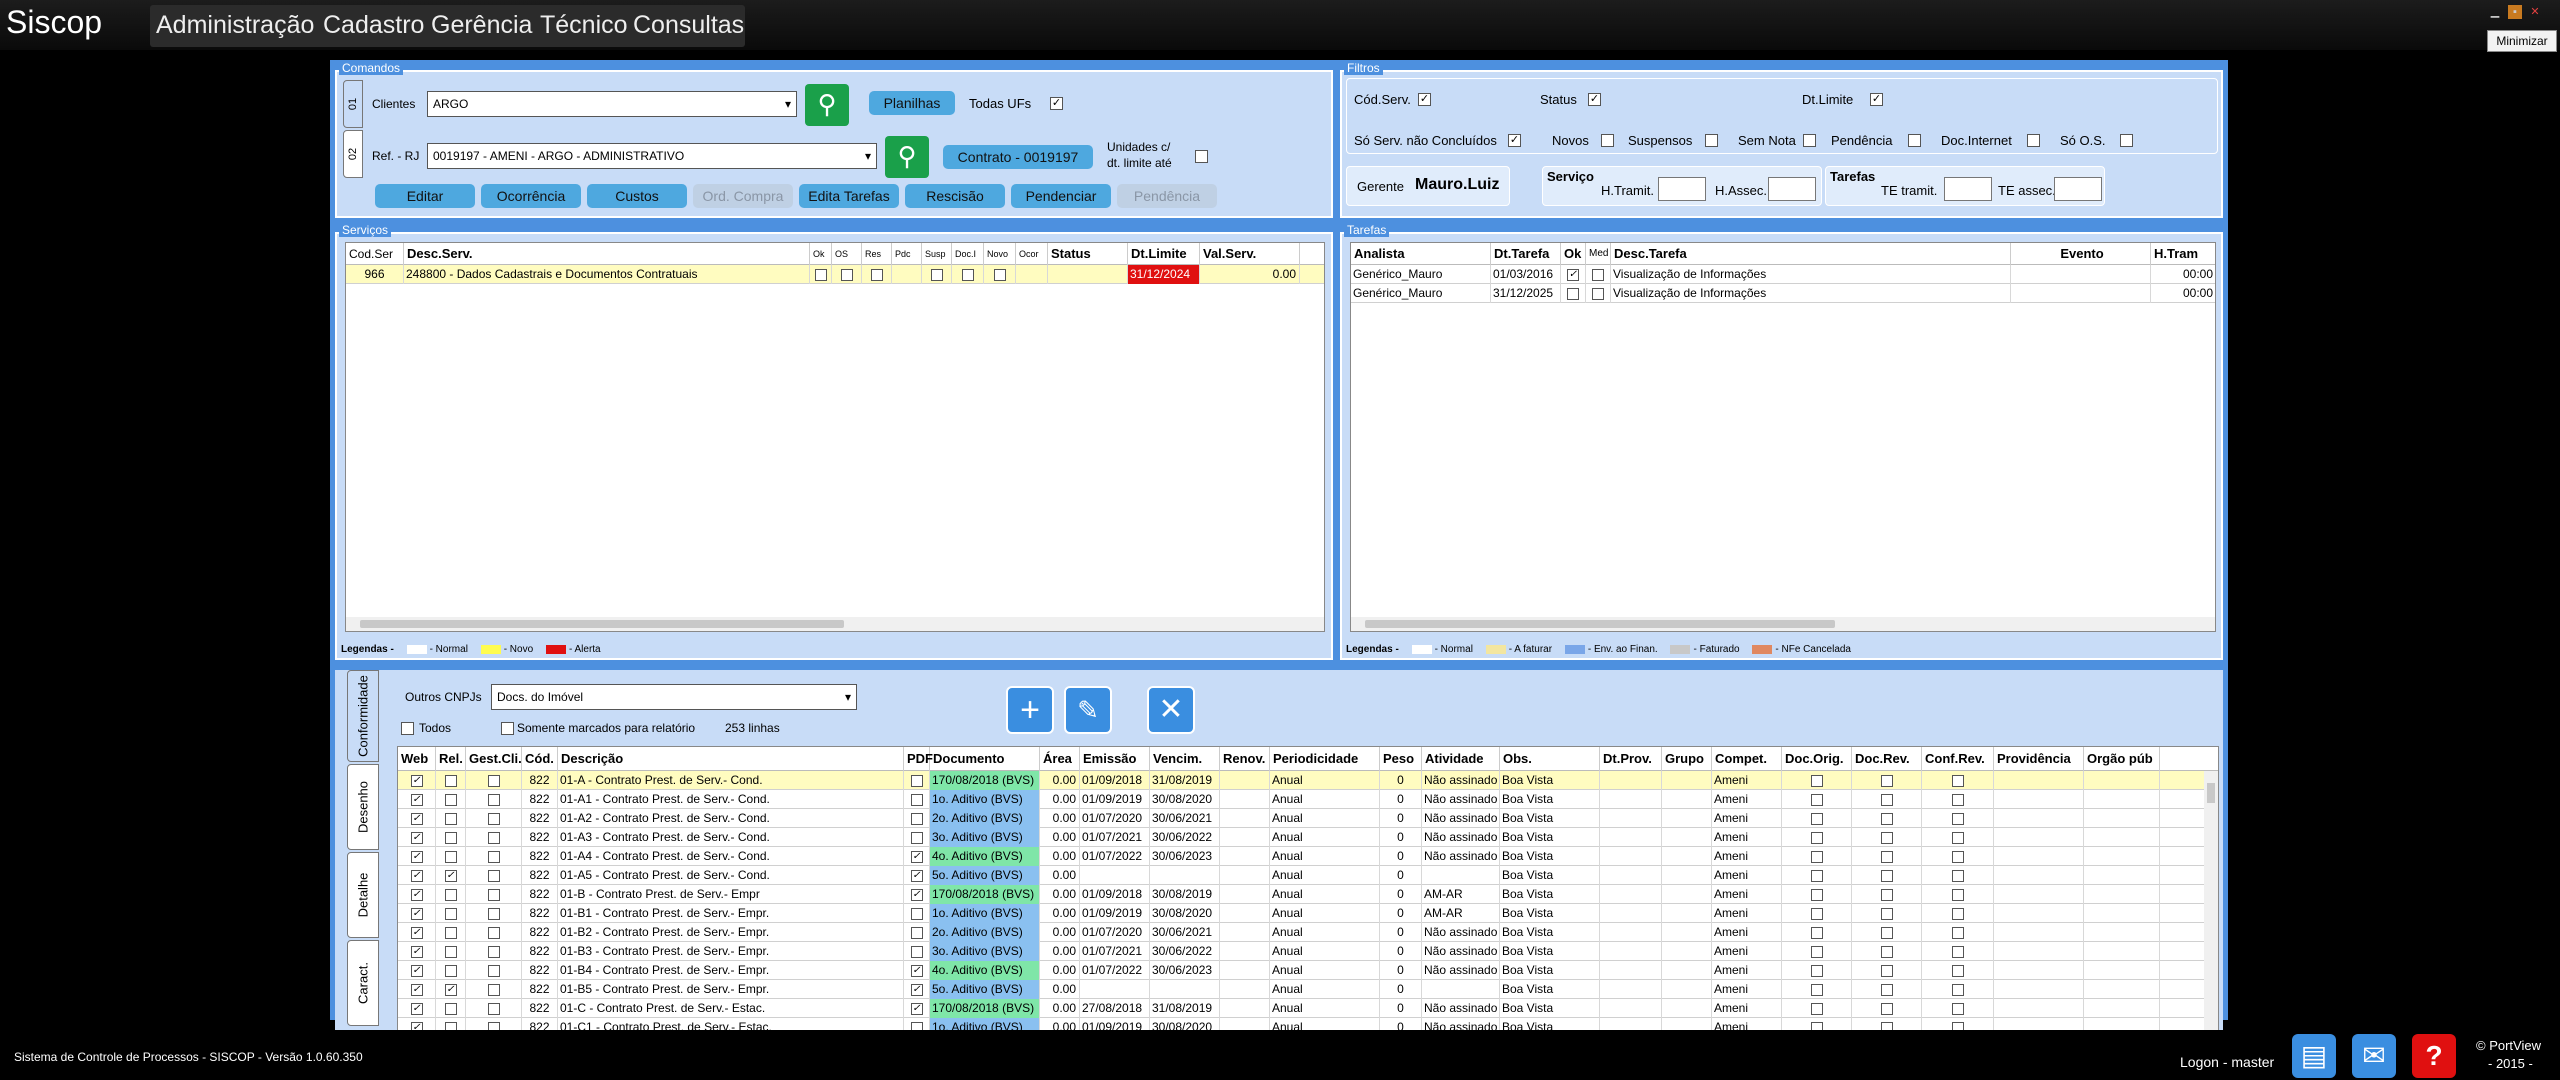  I want to click on pendenciar-button: Pendenciar, so click(1061, 196).